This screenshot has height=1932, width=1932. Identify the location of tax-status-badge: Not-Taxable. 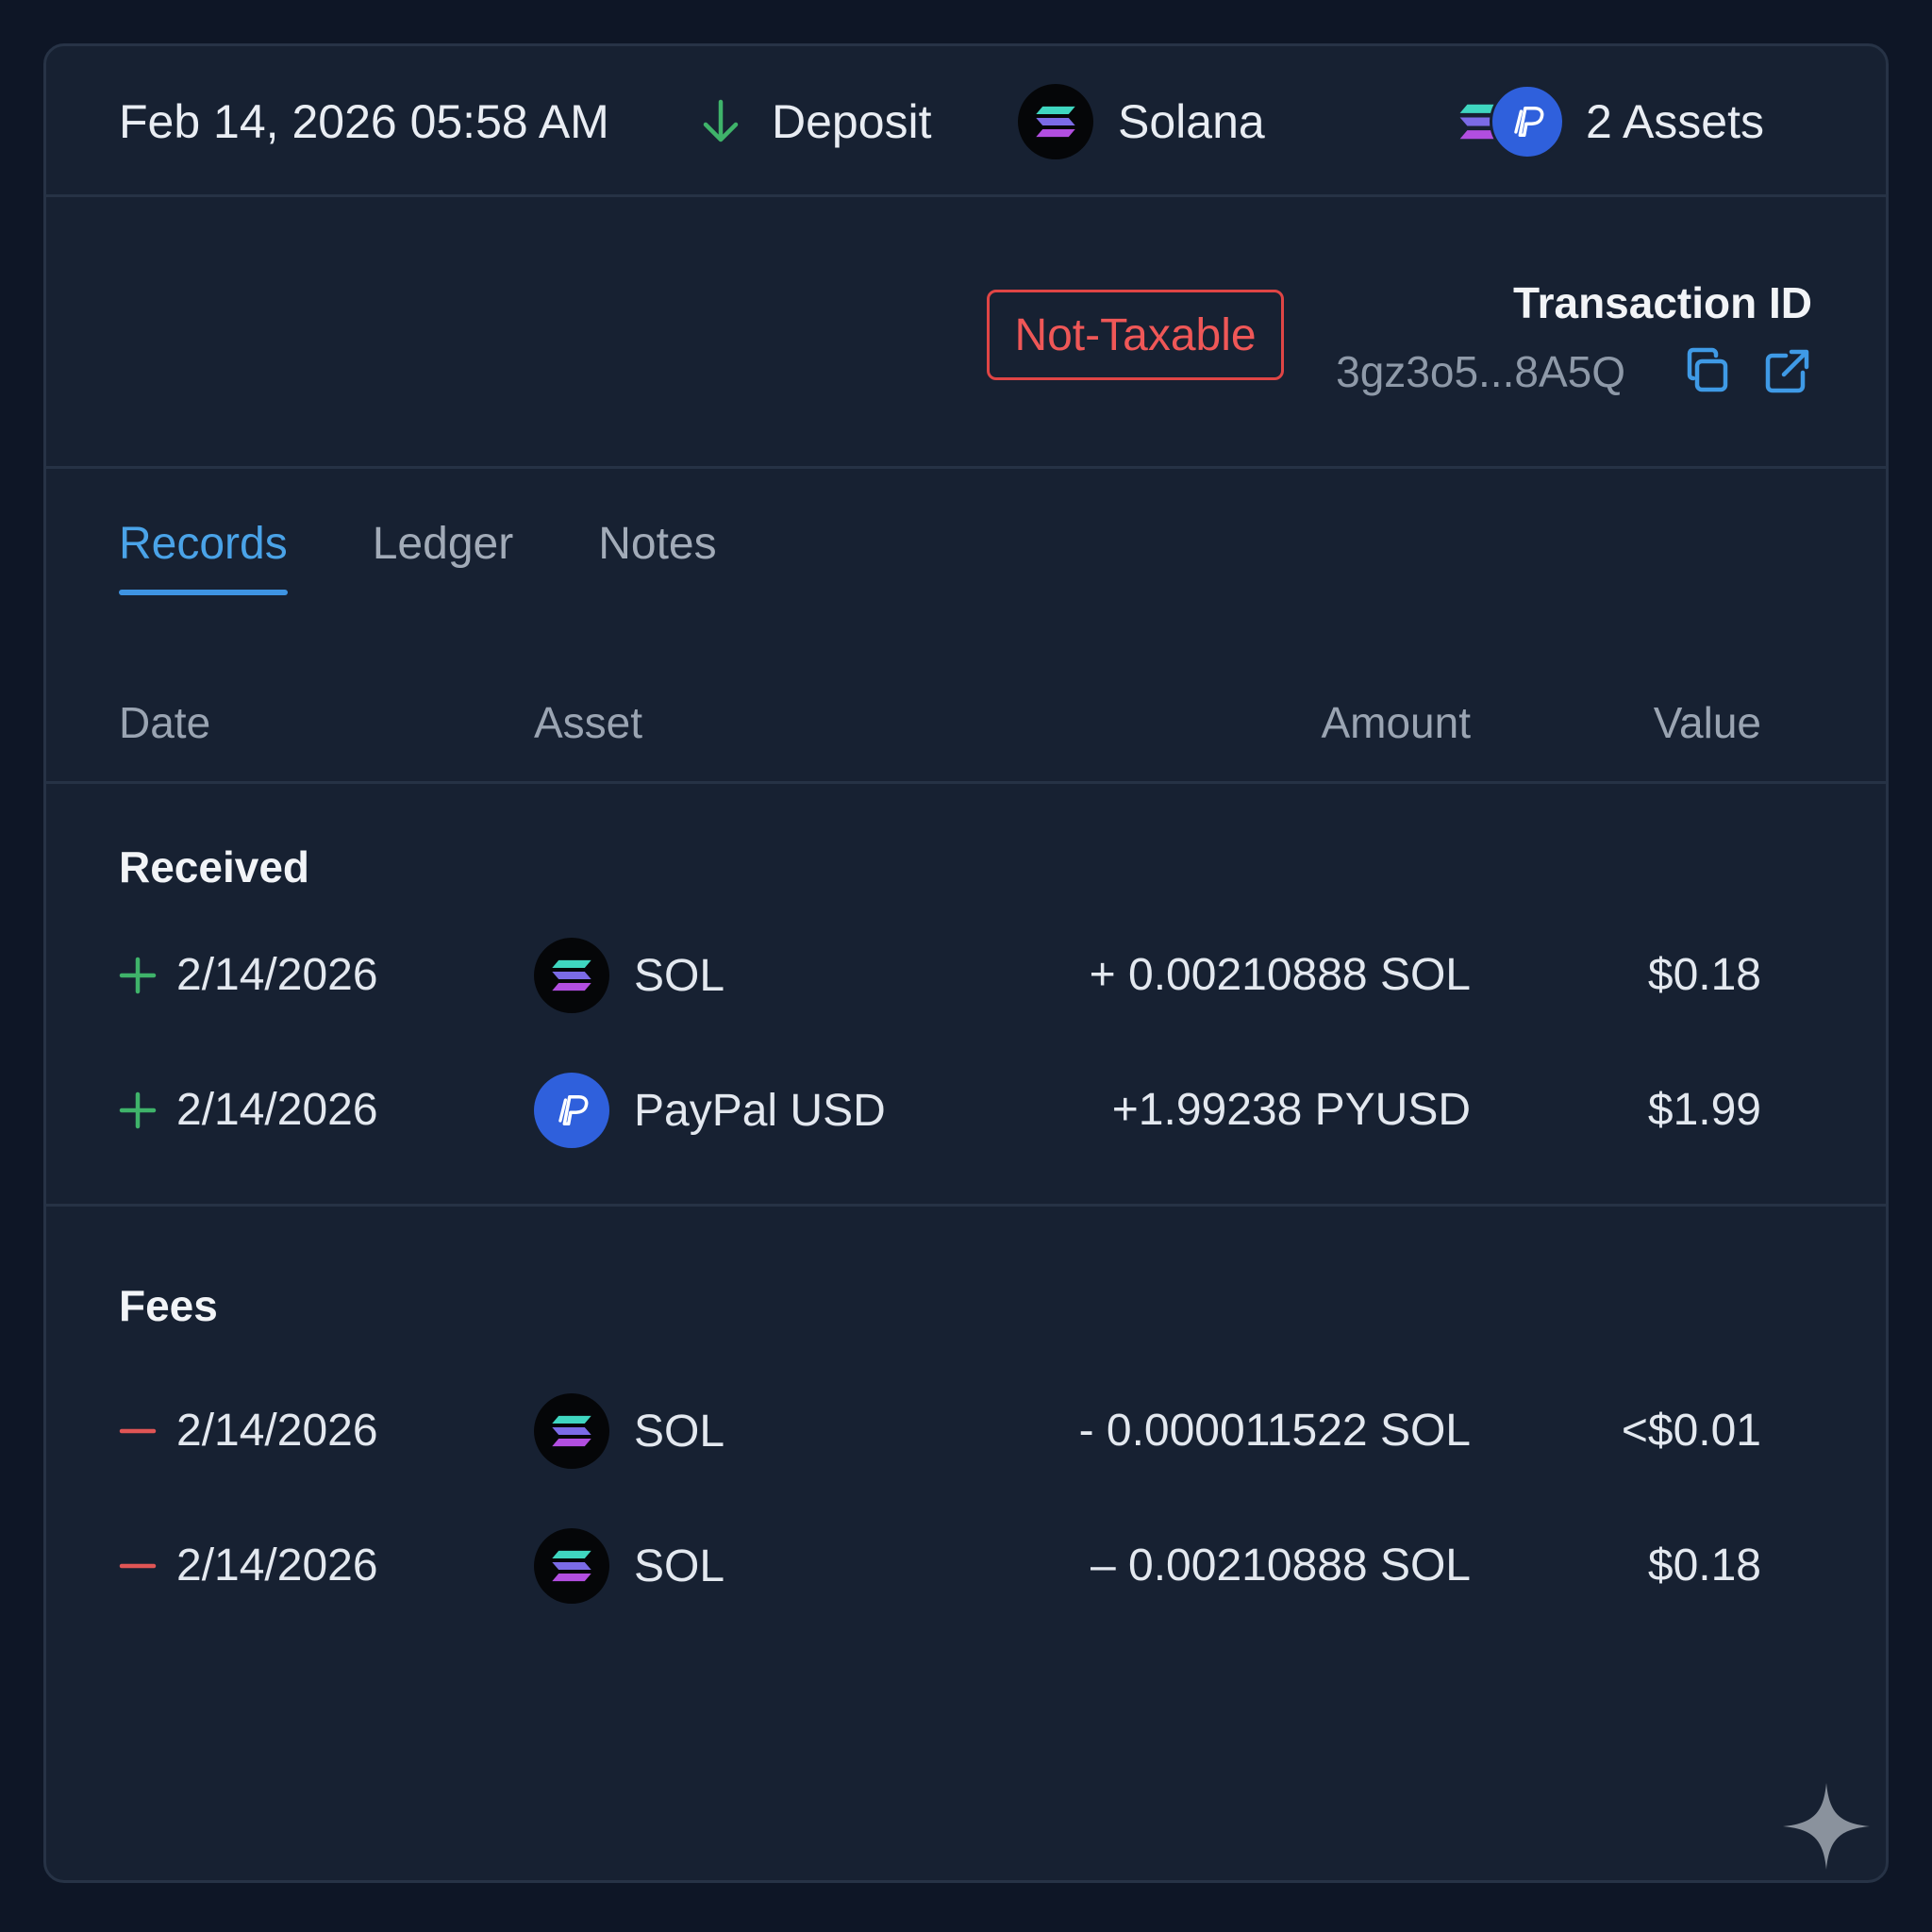
(1135, 335).